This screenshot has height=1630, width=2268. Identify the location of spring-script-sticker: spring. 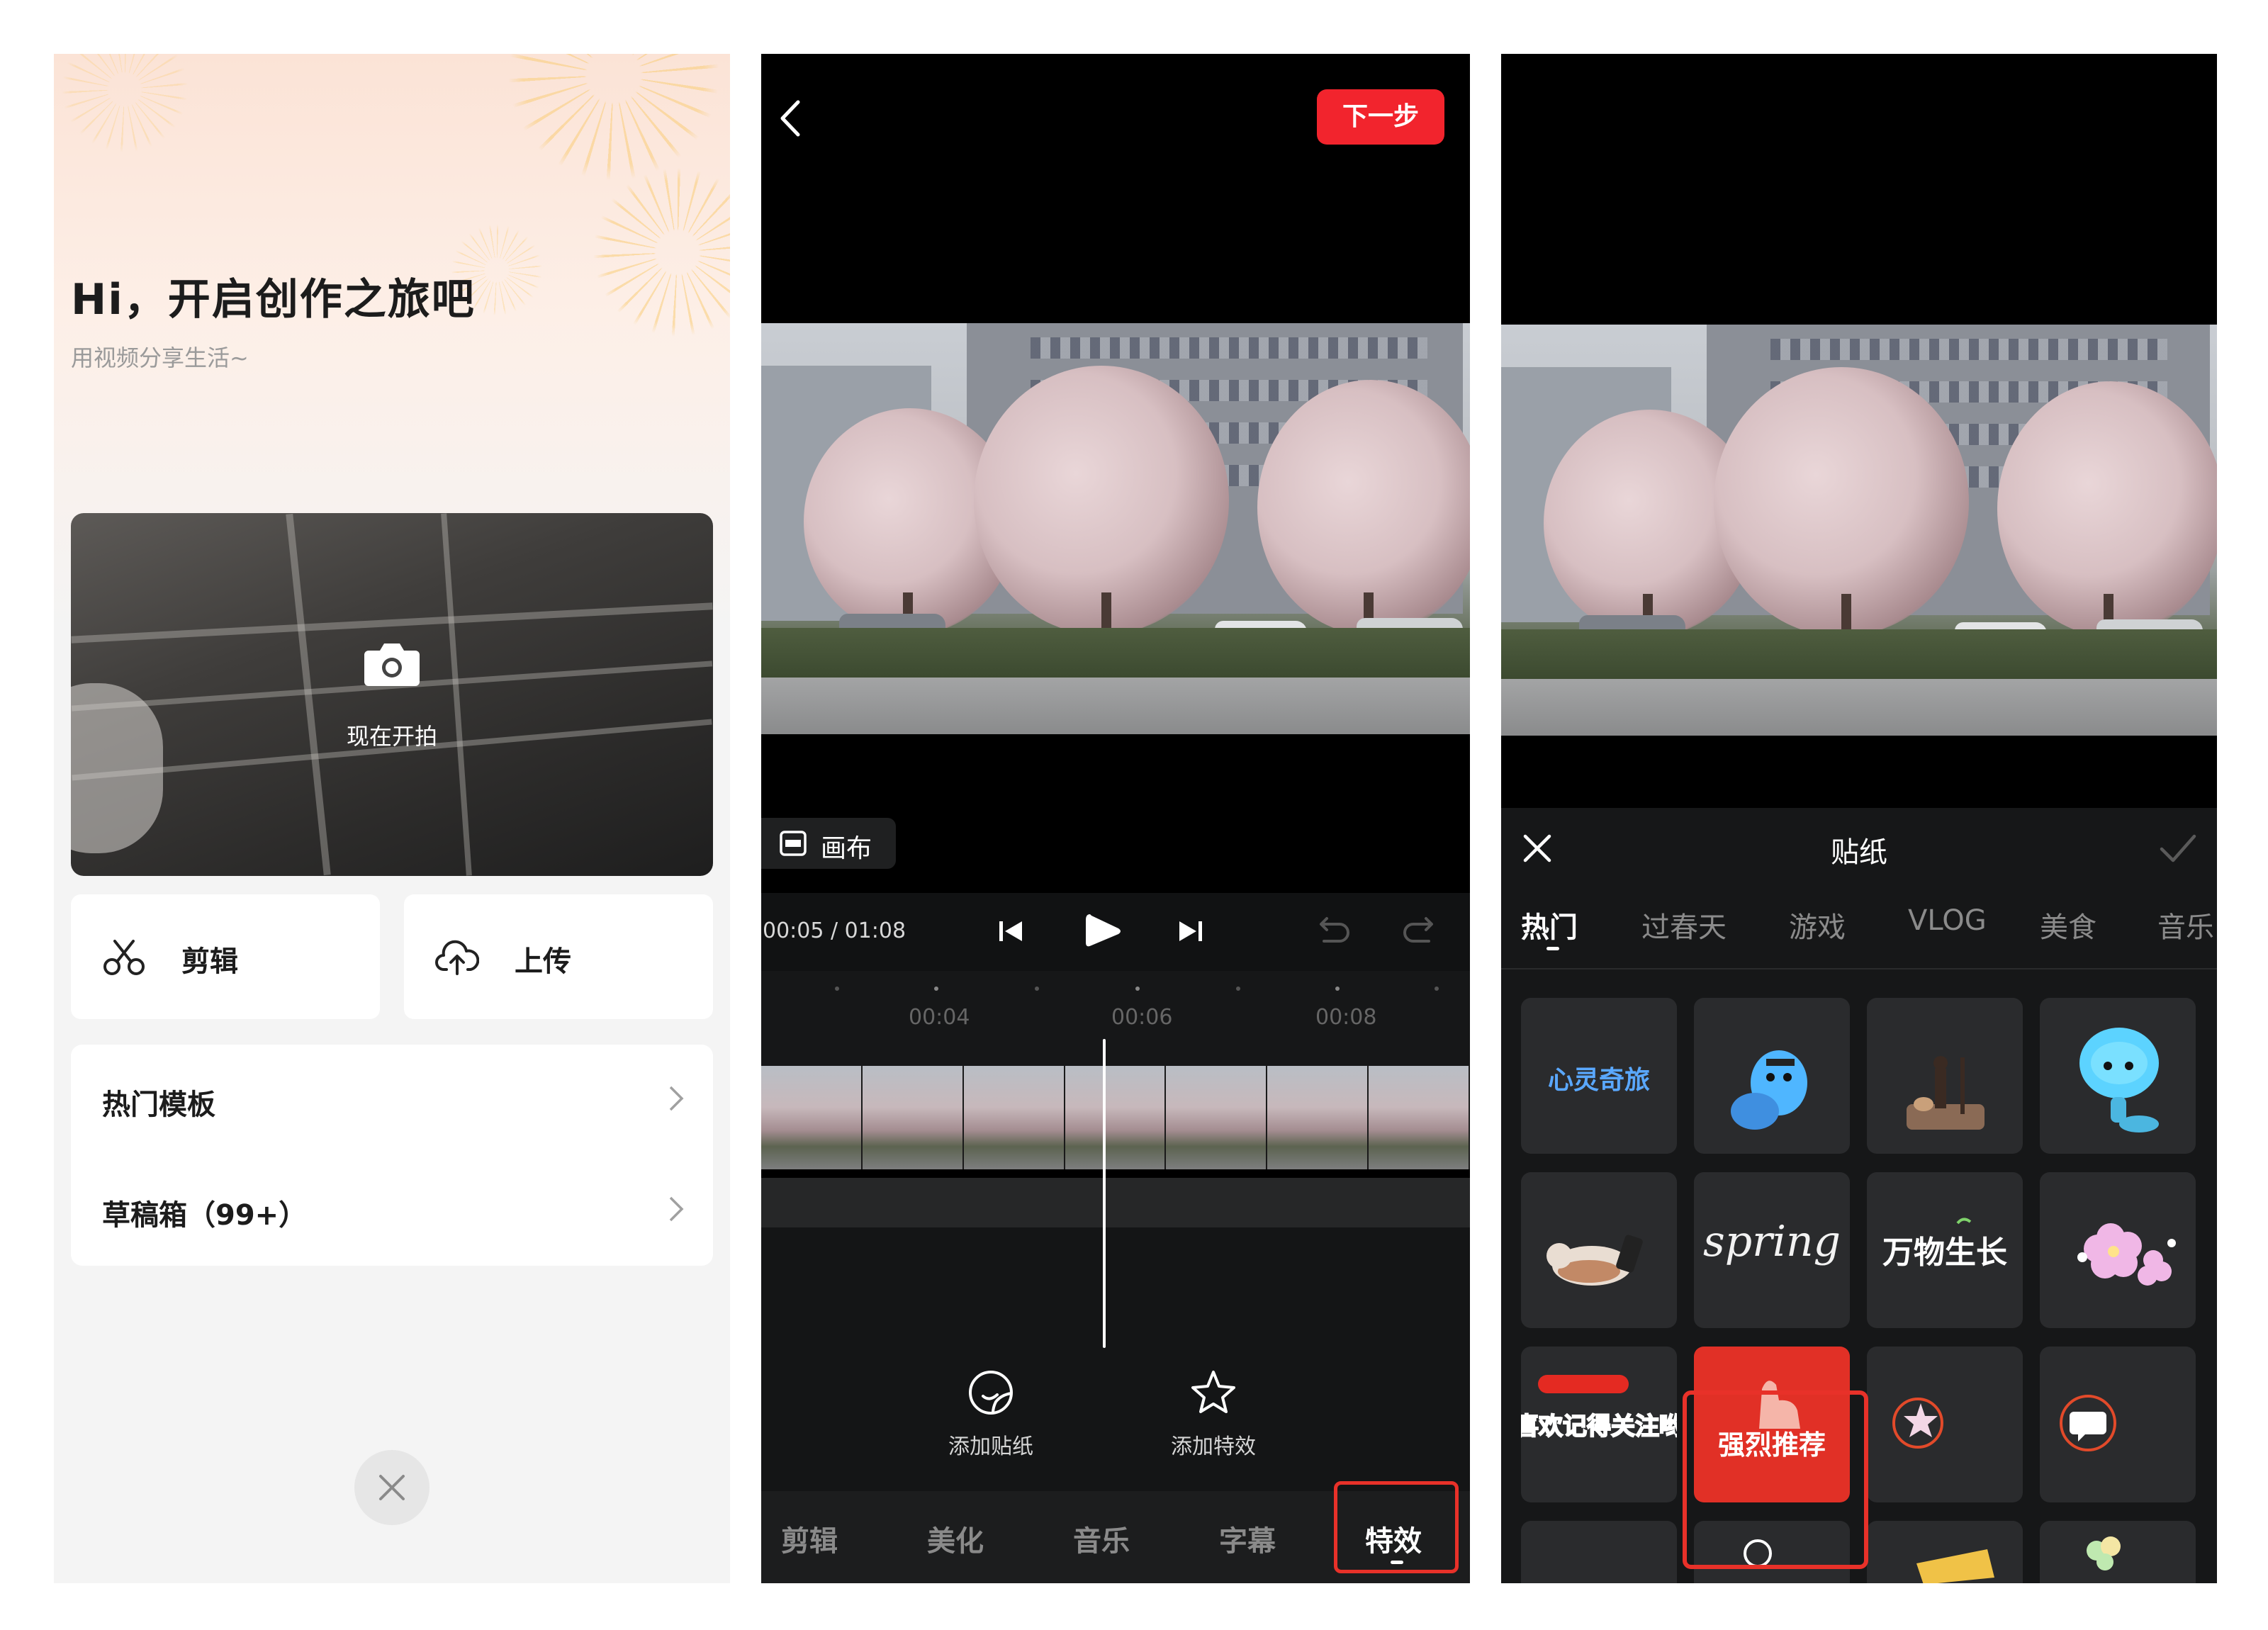
(1772, 1242).